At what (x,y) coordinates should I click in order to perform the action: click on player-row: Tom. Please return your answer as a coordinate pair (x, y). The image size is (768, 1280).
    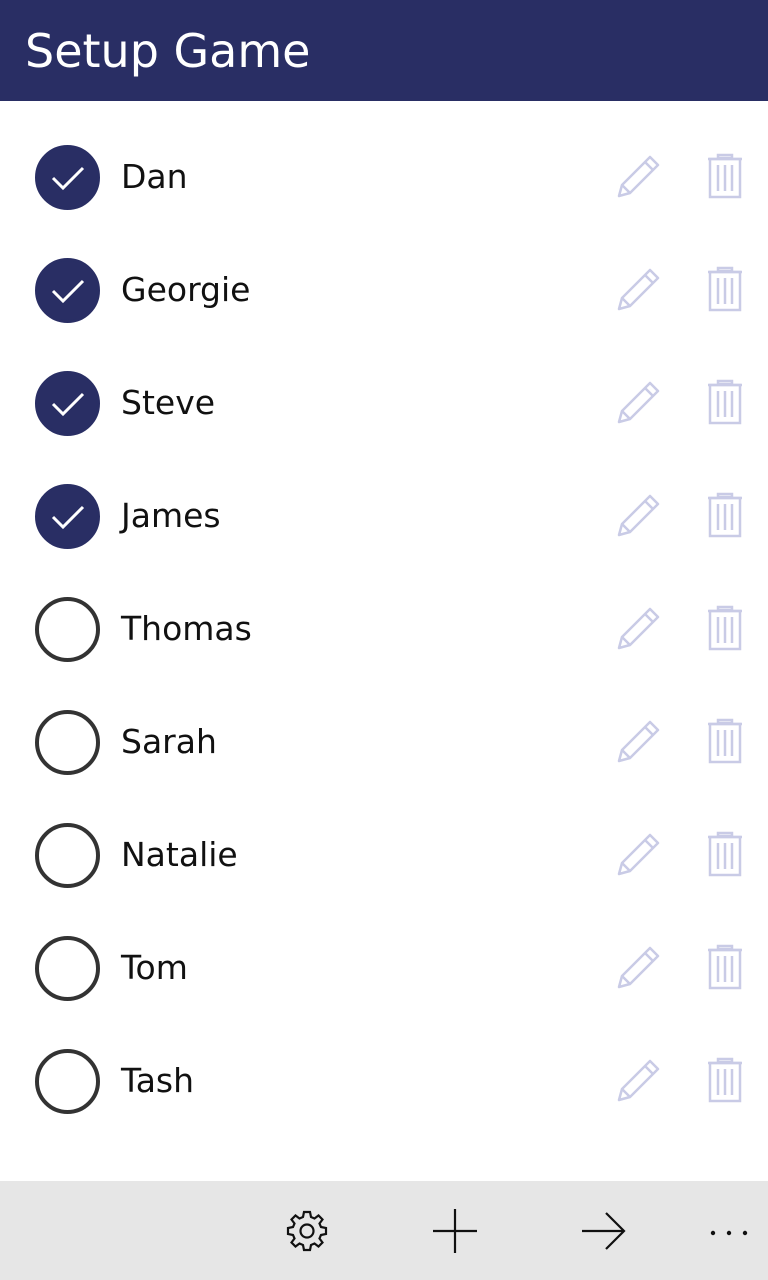
    Looking at the image, I should click on (384, 980).